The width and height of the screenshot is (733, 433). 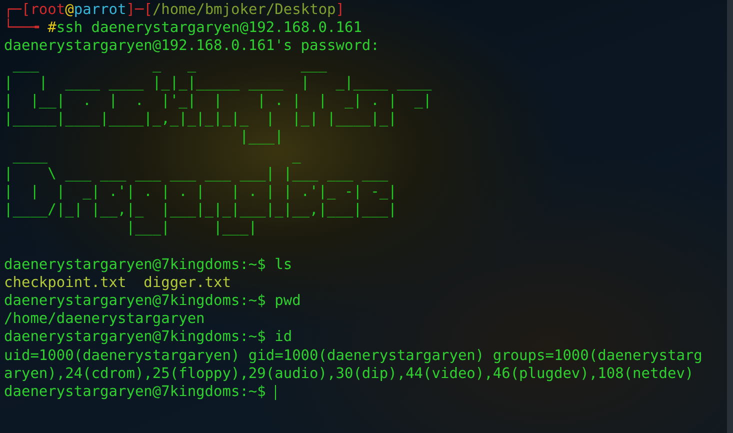 What do you see at coordinates (69, 10) in the screenshot?
I see `prompt-symbol: @` at bounding box center [69, 10].